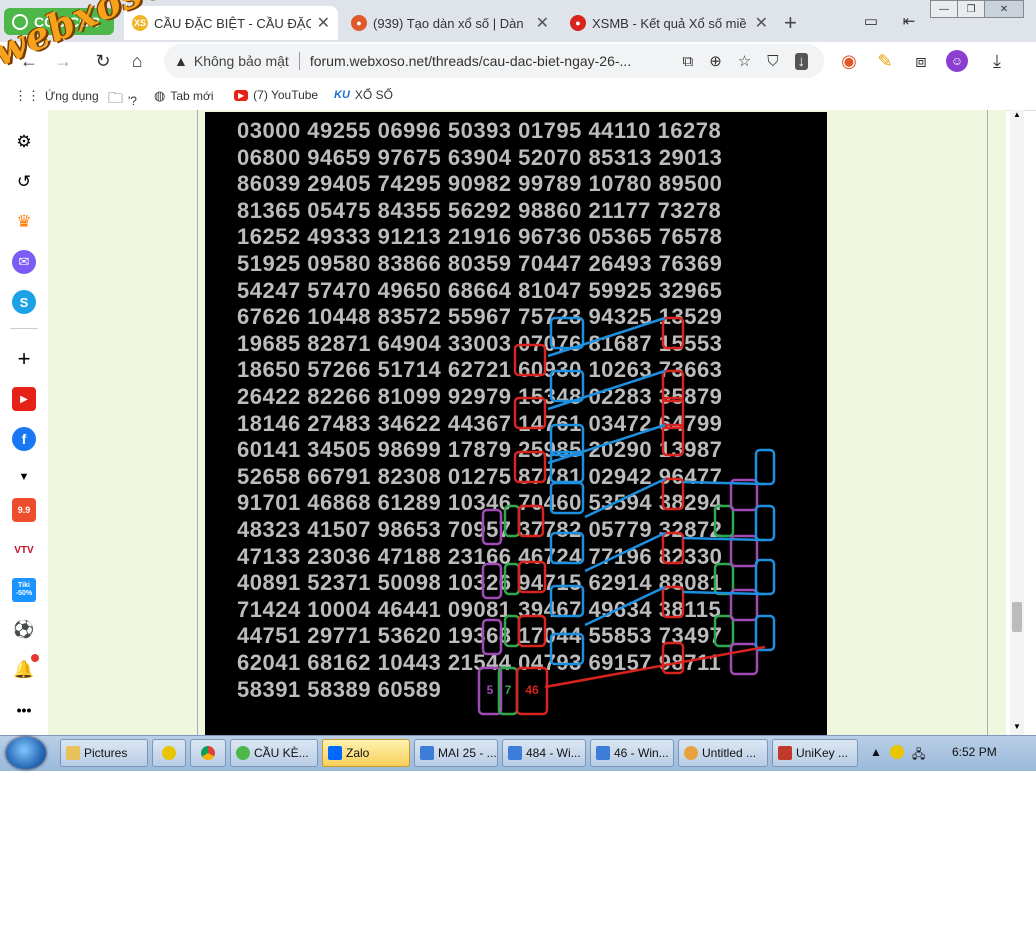 The width and height of the screenshot is (1036, 952). What do you see at coordinates (427, 753) in the screenshot?
I see `window-icon` at bounding box center [427, 753].